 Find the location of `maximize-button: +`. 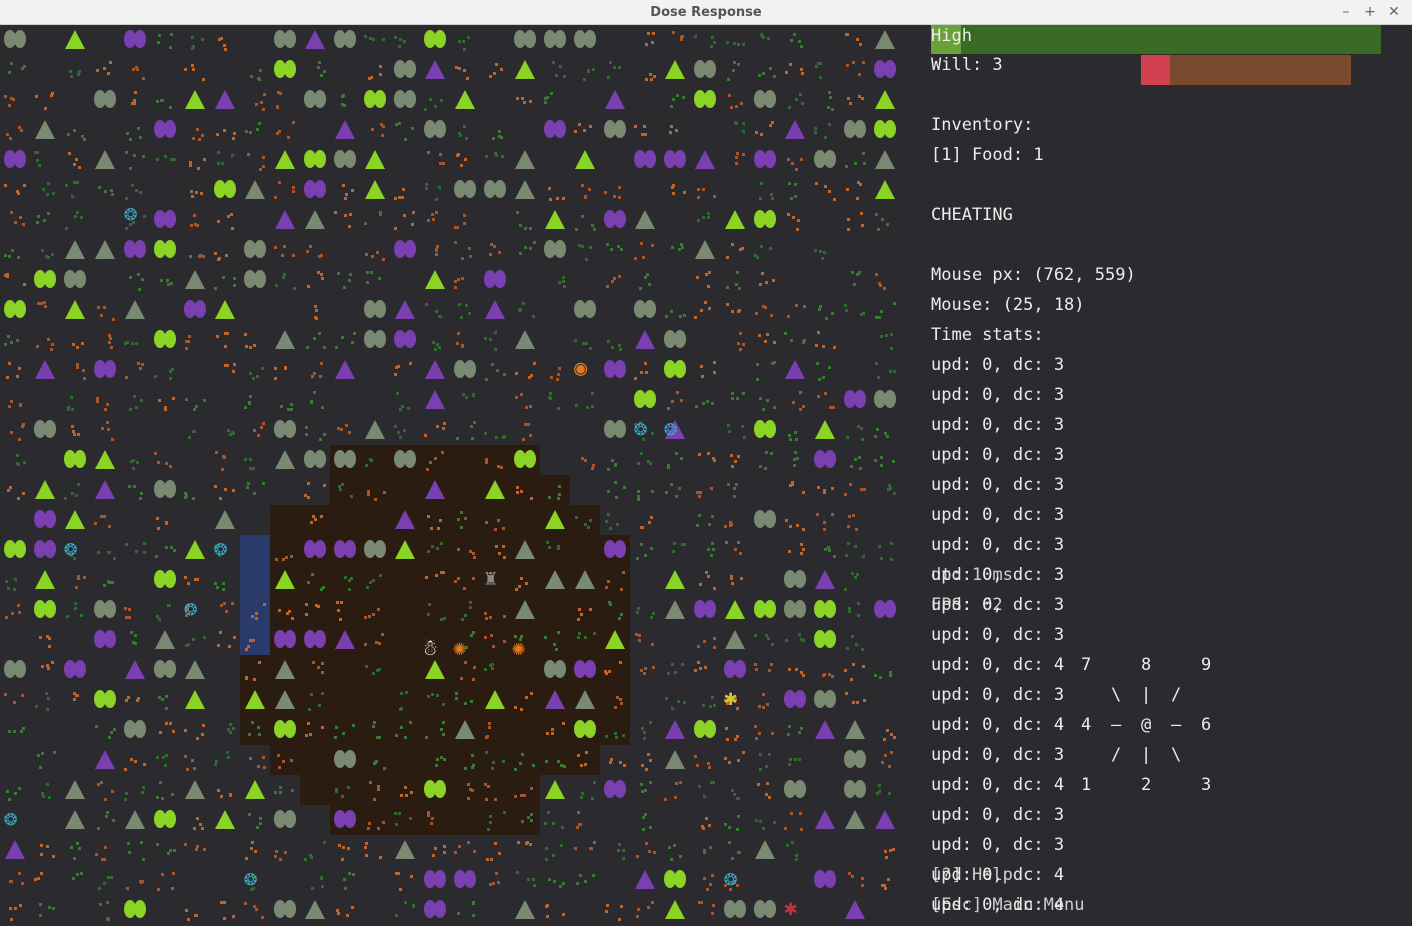

maximize-button: + is located at coordinates (1370, 12).